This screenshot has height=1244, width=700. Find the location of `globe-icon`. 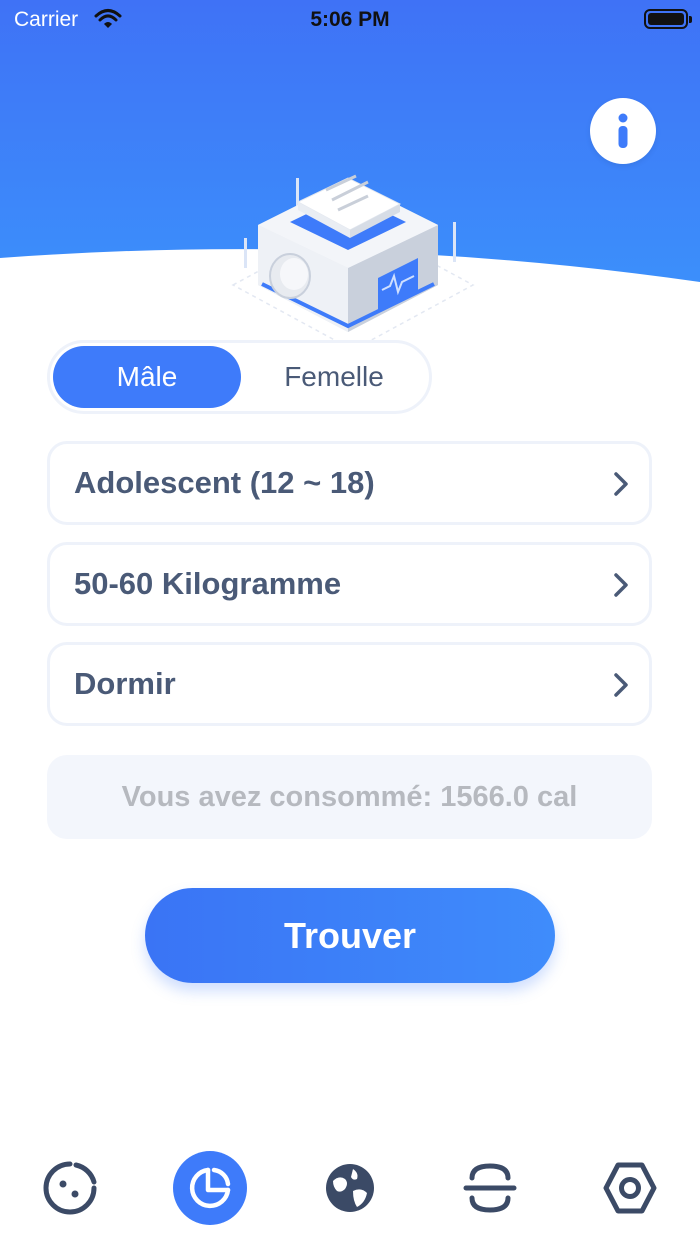

globe-icon is located at coordinates (350, 1188).